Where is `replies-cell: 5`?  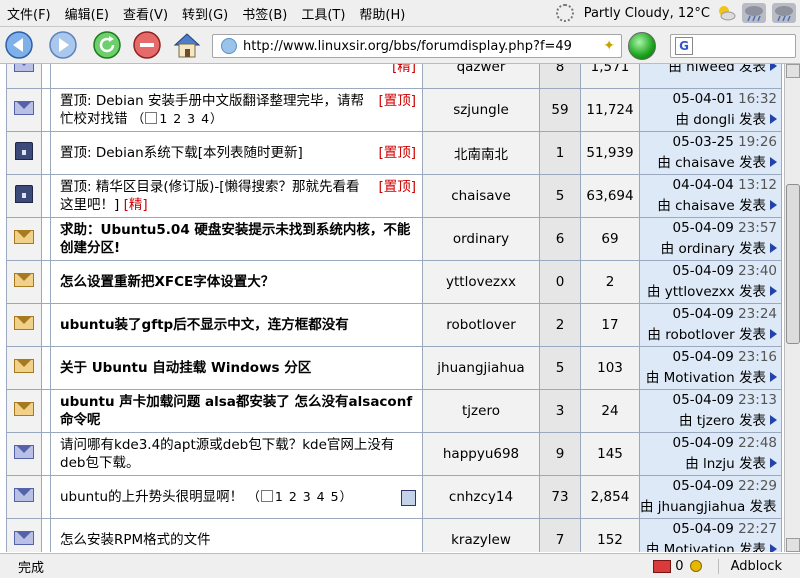 replies-cell: 5 is located at coordinates (560, 196).